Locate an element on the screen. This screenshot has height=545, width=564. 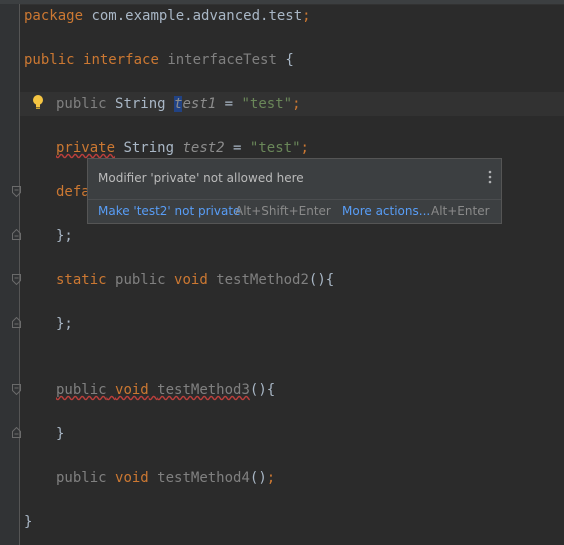
quick-fix-link: Make 'test2' not private is located at coordinates (169, 211).